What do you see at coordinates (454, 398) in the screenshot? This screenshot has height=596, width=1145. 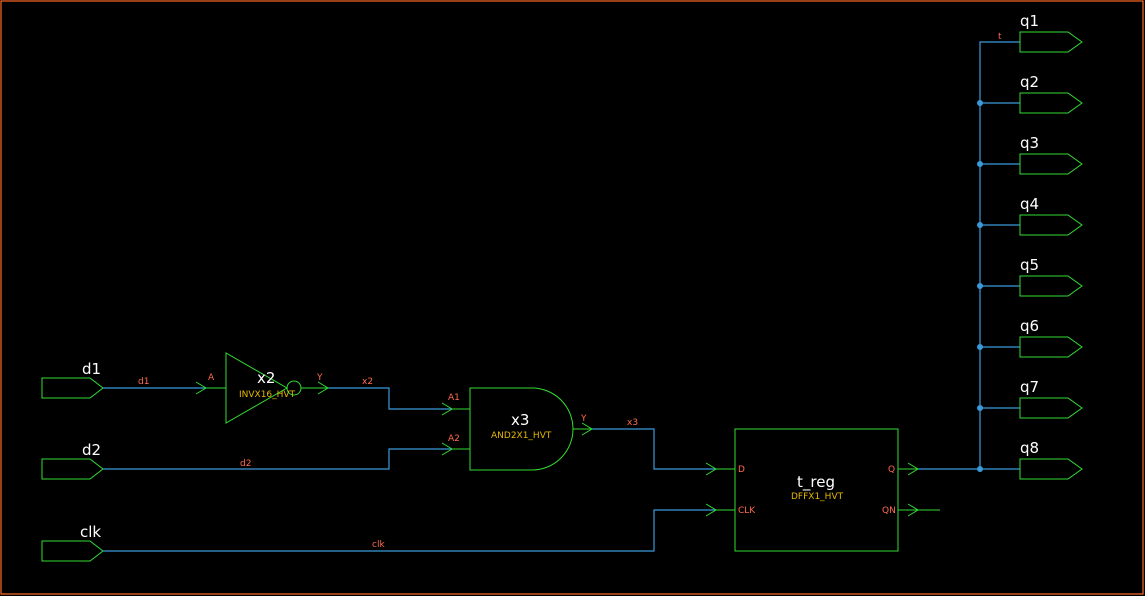 I see `pin-label: A1` at bounding box center [454, 398].